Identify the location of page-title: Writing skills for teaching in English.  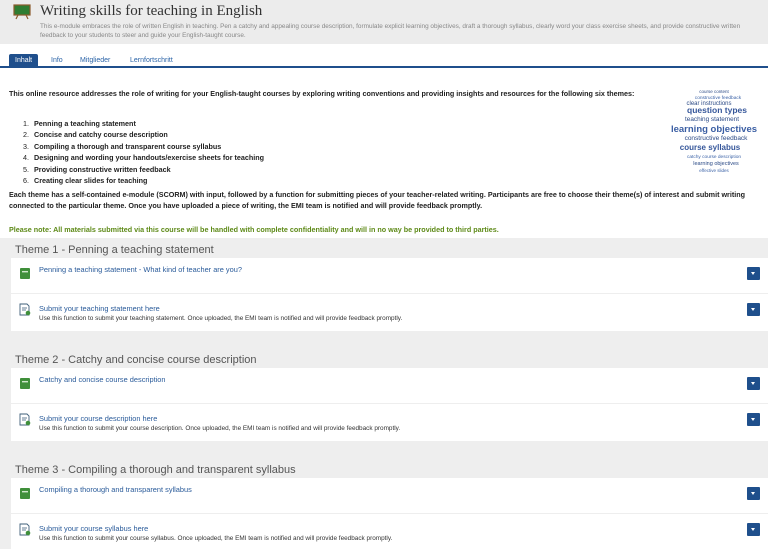
(151, 11).